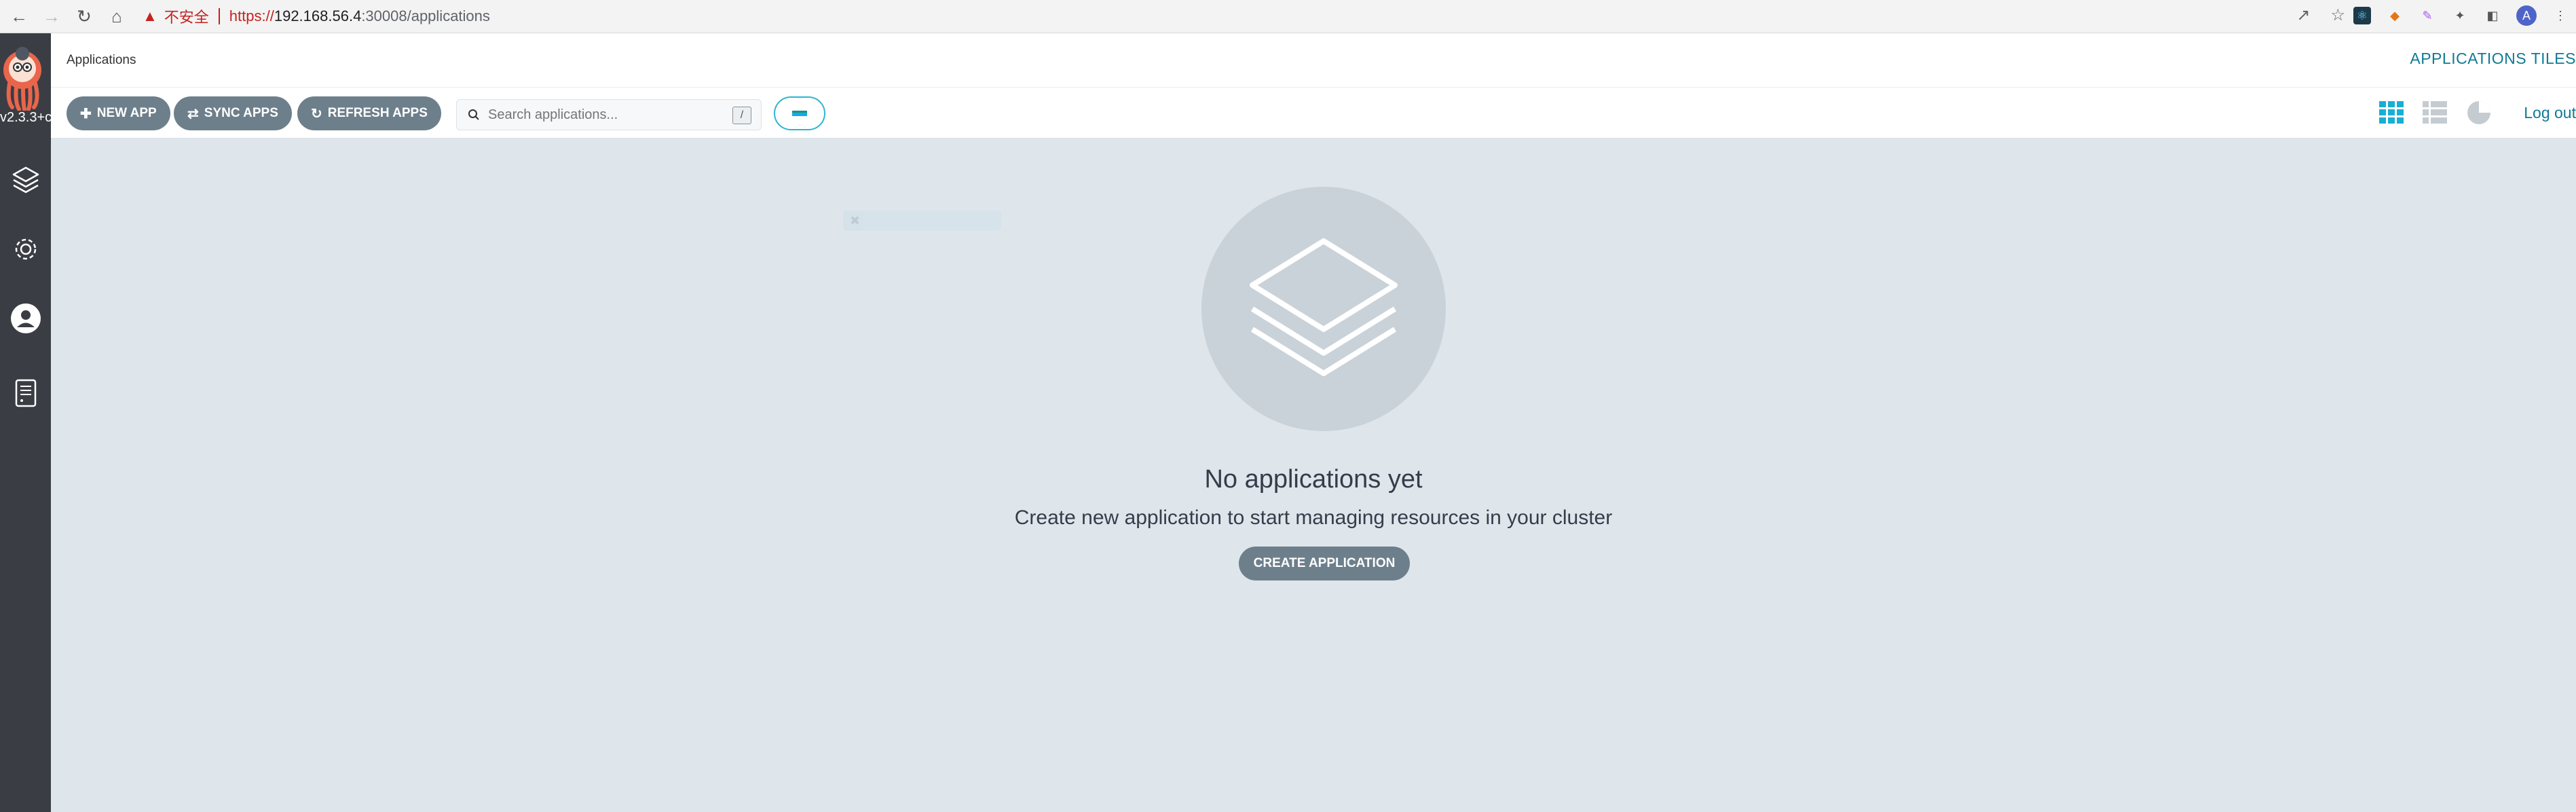  What do you see at coordinates (2527, 15) in the screenshot?
I see `profile-avatar: A` at bounding box center [2527, 15].